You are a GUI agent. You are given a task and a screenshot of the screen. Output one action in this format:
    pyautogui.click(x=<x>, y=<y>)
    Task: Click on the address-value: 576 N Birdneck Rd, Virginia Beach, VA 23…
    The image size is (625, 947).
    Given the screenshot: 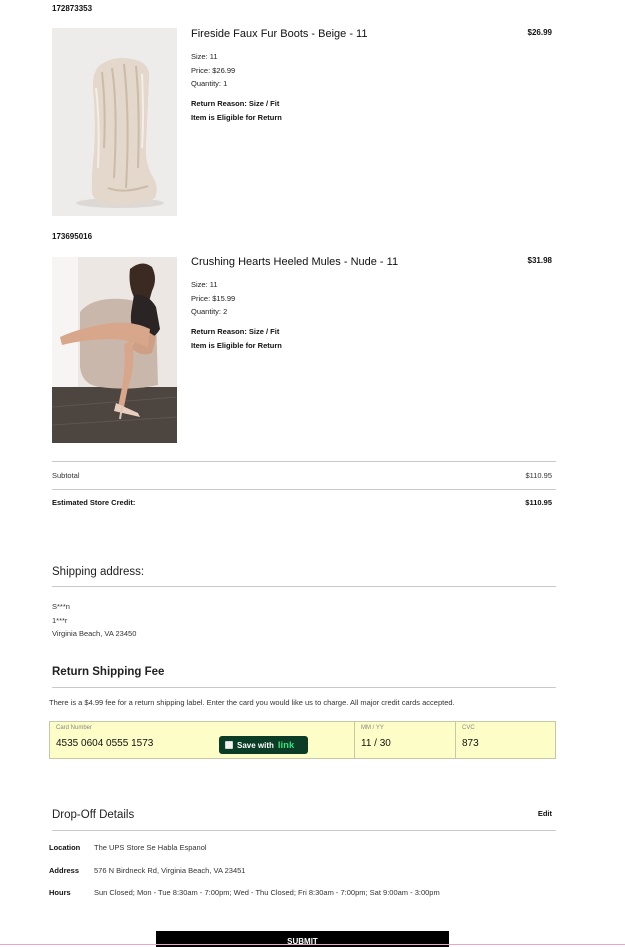 What is the action you would take?
    pyautogui.click(x=170, y=870)
    